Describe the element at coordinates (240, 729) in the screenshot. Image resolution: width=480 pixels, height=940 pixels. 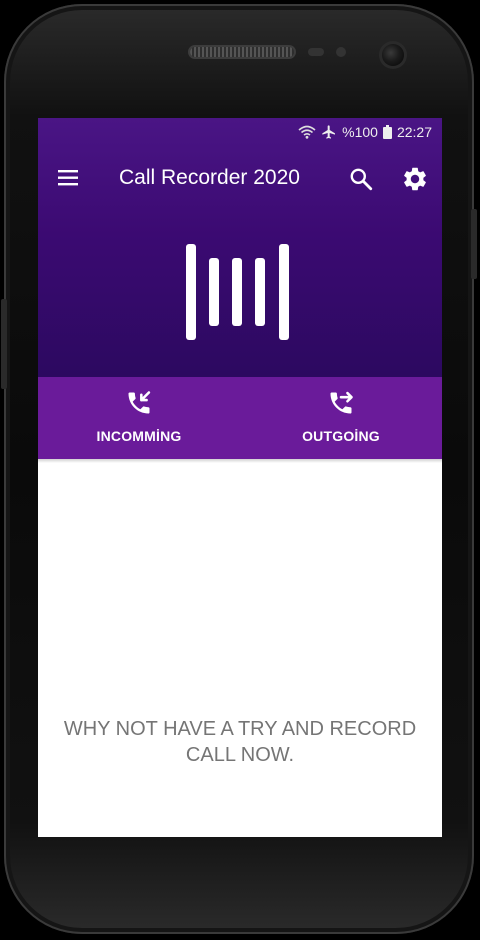
I see `empty-state-line-1: WHY NOT HAVE A TRY AND RECORD` at that location.